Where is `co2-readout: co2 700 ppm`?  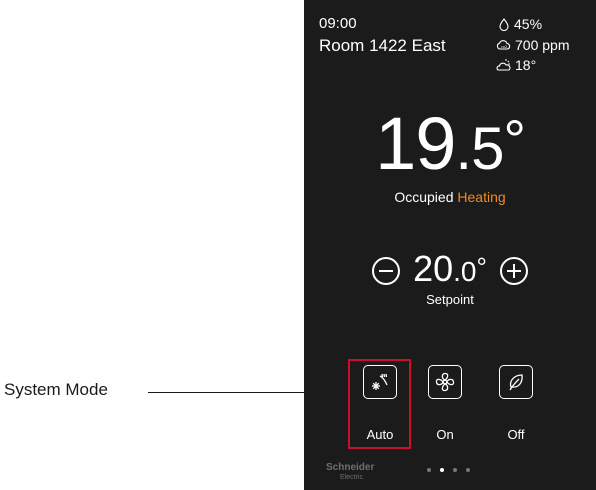 co2-readout: co2 700 ppm is located at coordinates (532, 45).